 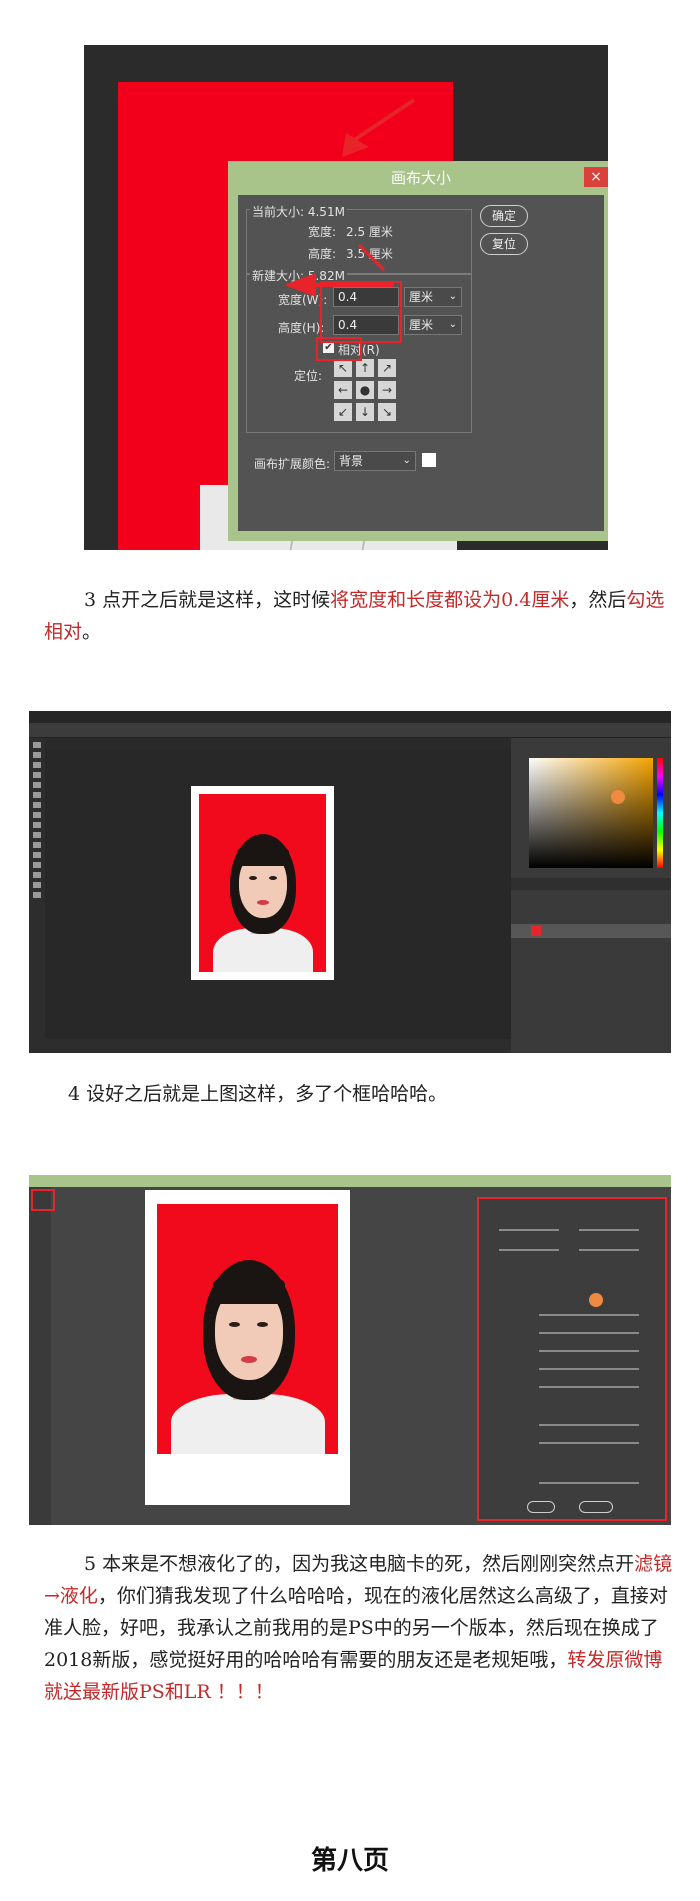 I want to click on highlight-box, so click(x=43, y=1200).